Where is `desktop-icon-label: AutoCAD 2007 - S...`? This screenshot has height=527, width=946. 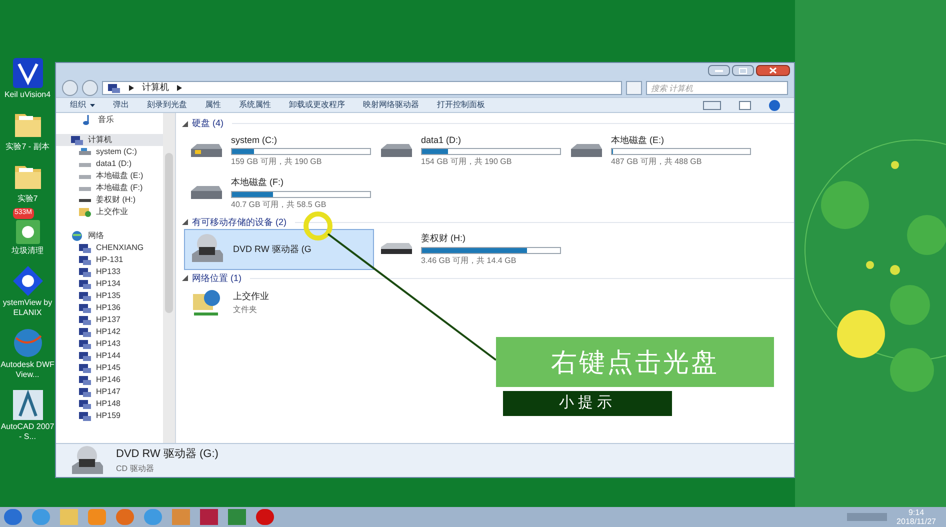
desktop-icon-label: AutoCAD 2007 - S... is located at coordinates (27, 432).